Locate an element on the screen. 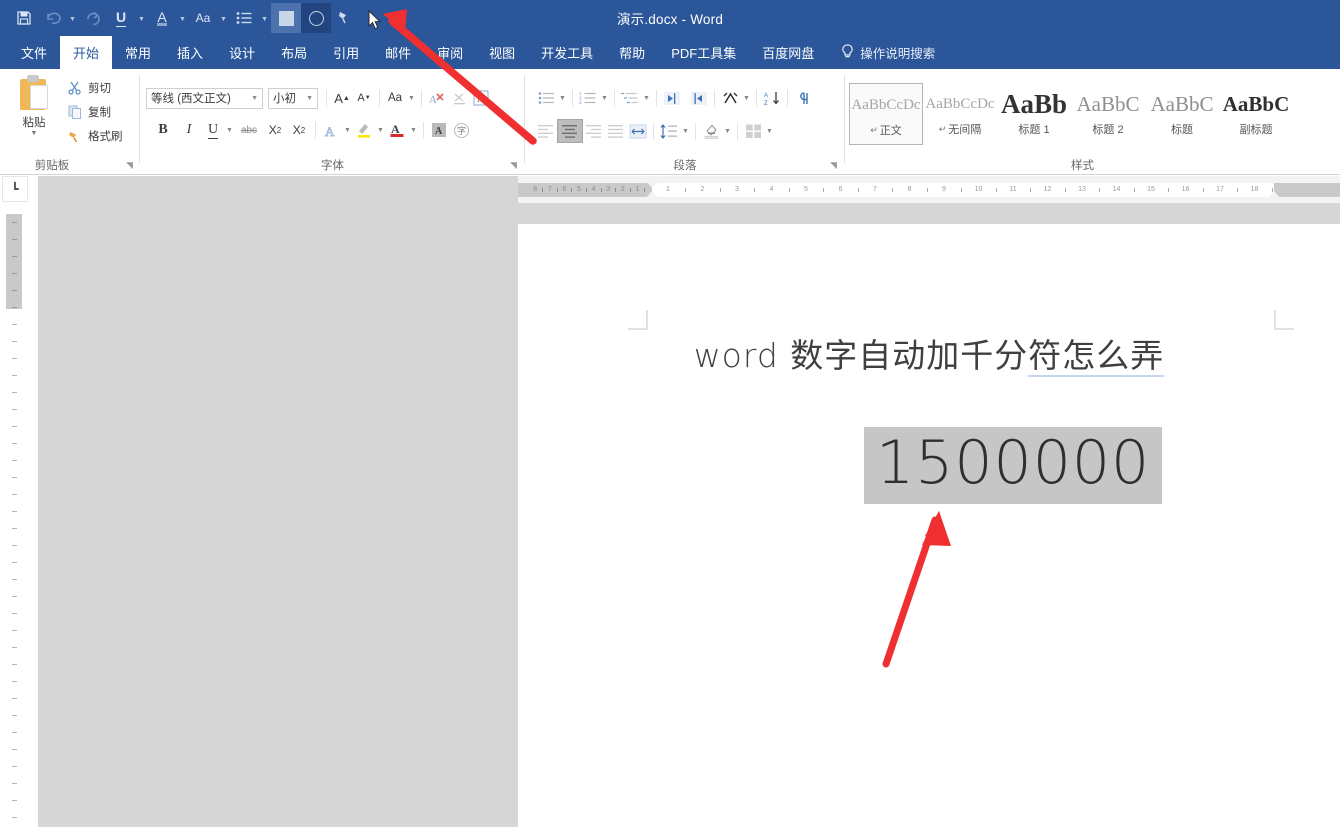 This screenshot has width=1340, height=827. style-item-normal: AaBbCcDc ↵ 正文 is located at coordinates (886, 114).